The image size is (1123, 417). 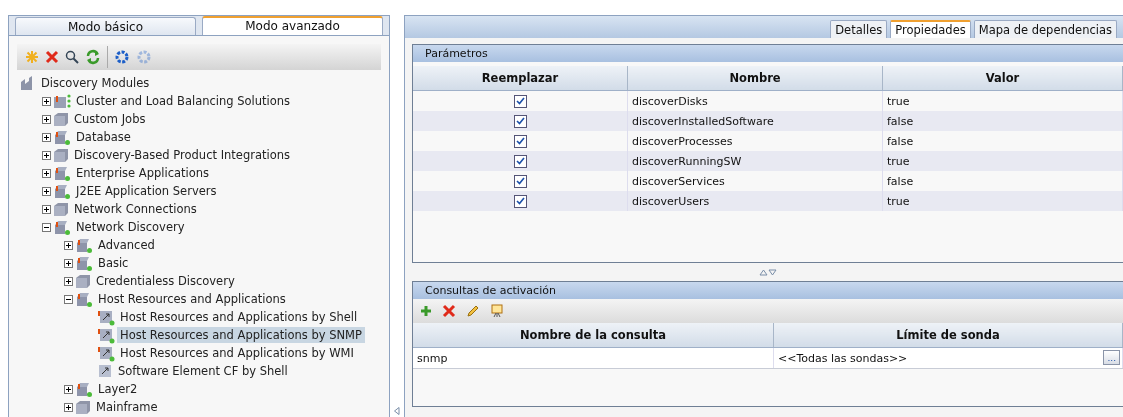 I want to click on panel-title: Parámetros, so click(x=768, y=53).